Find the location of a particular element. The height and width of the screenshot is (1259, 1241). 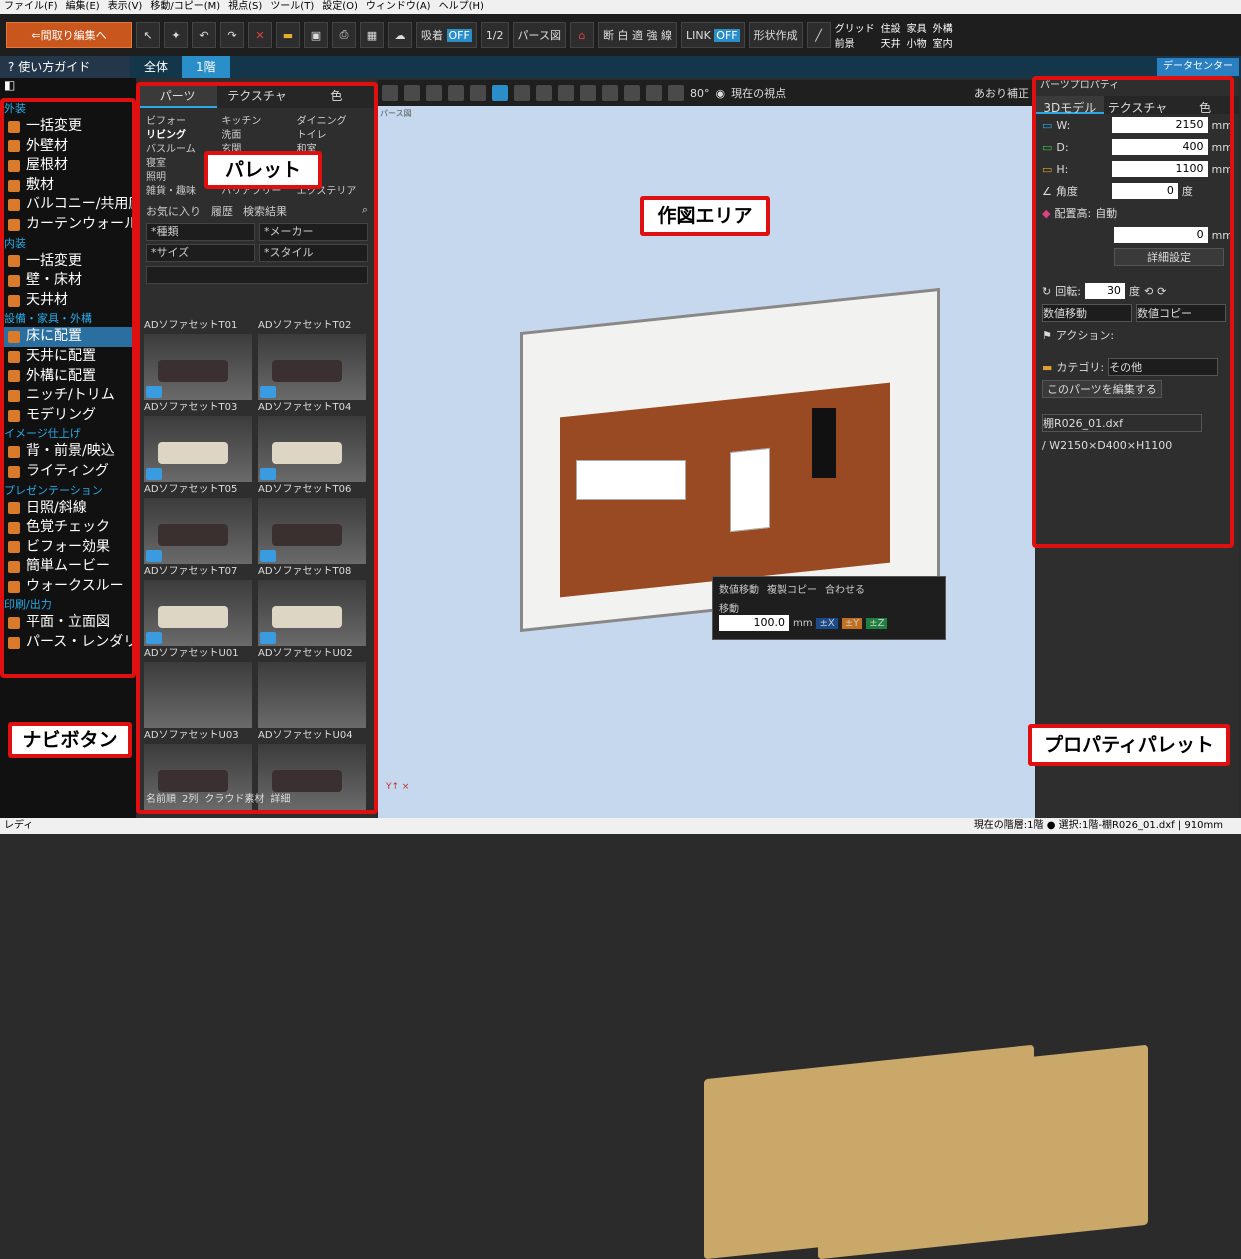

props-callout: プロパティパレット is located at coordinates (1129, 745).